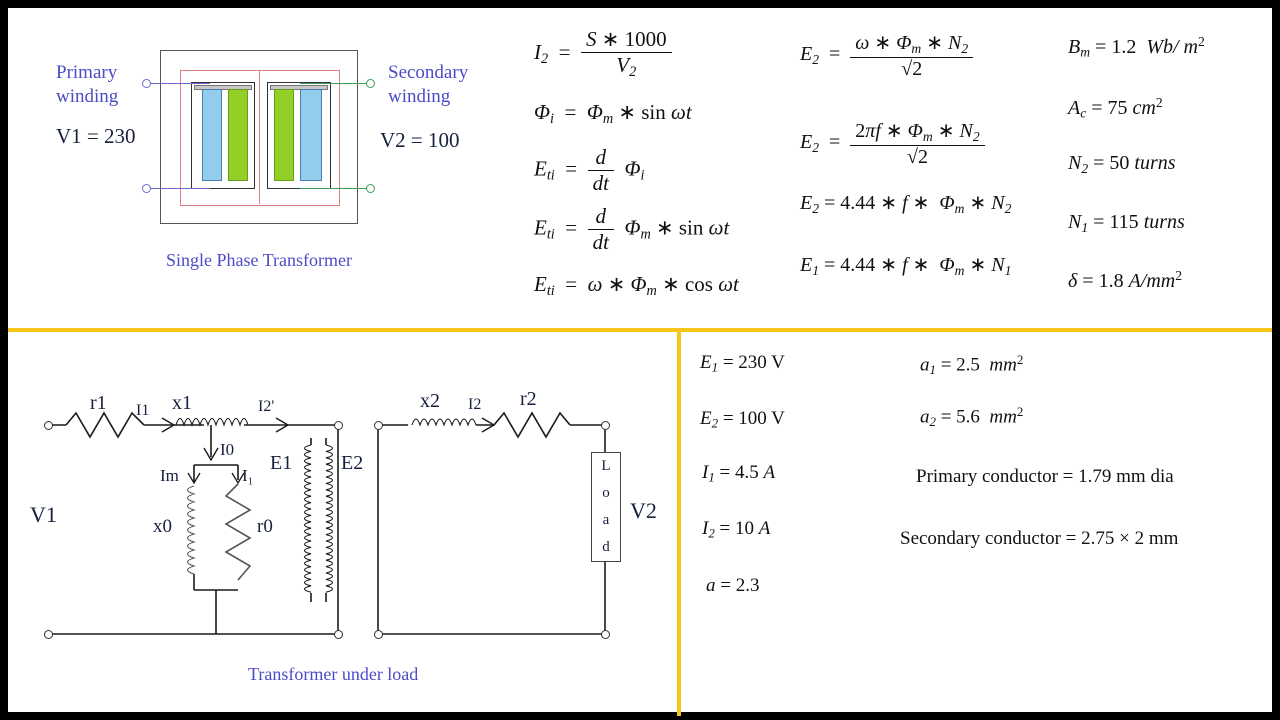 This screenshot has width=1280, height=720. What do you see at coordinates (475, 404) in the screenshot?
I see `label-i2: I2` at bounding box center [475, 404].